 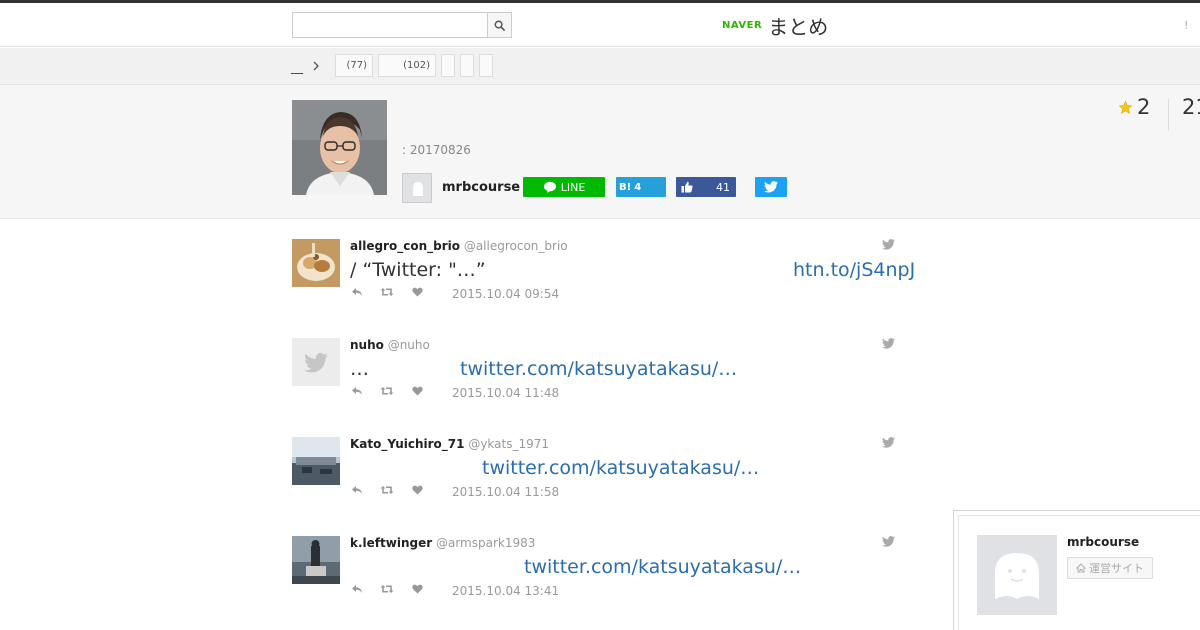 What do you see at coordinates (391, 543) in the screenshot?
I see `tweet-username: k.leftwinger` at bounding box center [391, 543].